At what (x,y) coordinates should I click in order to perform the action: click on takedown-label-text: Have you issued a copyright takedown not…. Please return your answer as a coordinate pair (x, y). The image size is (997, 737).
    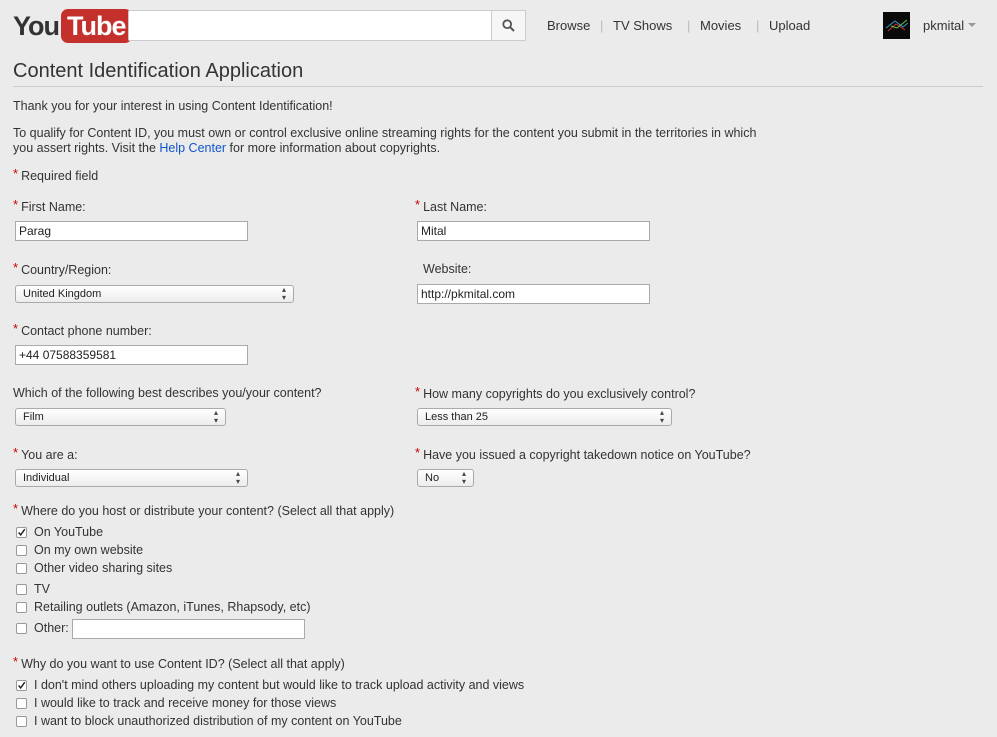
    Looking at the image, I should click on (587, 455).